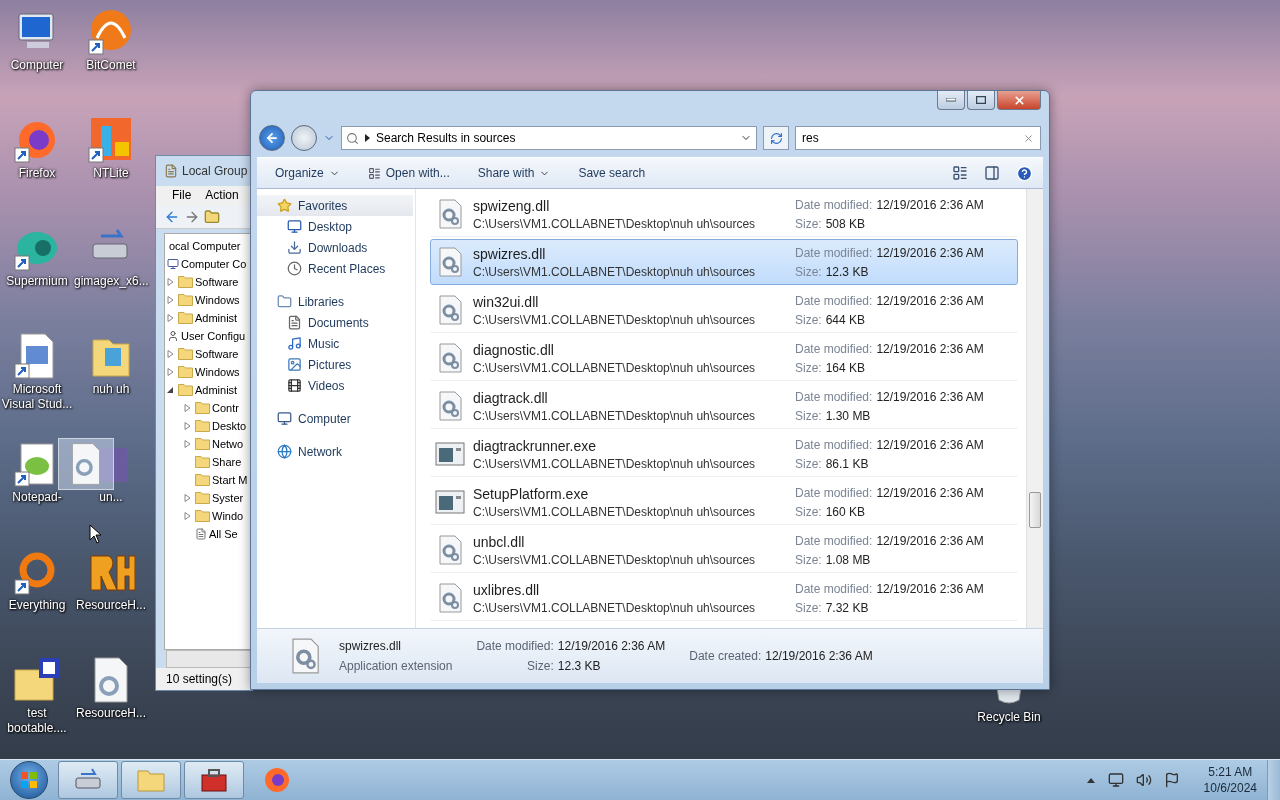  I want to click on file-row: spwizres.dll C:\Users\VM1.COLLABNET\Desktop\nuh uh\sources Date modified: 12/19/2016 2:36 AM Size: 12.3 KB, so click(724, 262).